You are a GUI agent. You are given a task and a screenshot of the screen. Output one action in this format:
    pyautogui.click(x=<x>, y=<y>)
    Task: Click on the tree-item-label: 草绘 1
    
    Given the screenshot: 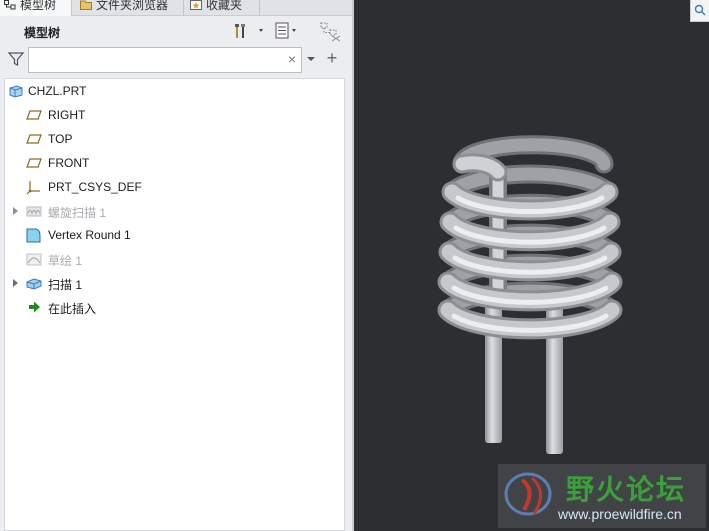 What is the action you would take?
    pyautogui.click(x=65, y=261)
    